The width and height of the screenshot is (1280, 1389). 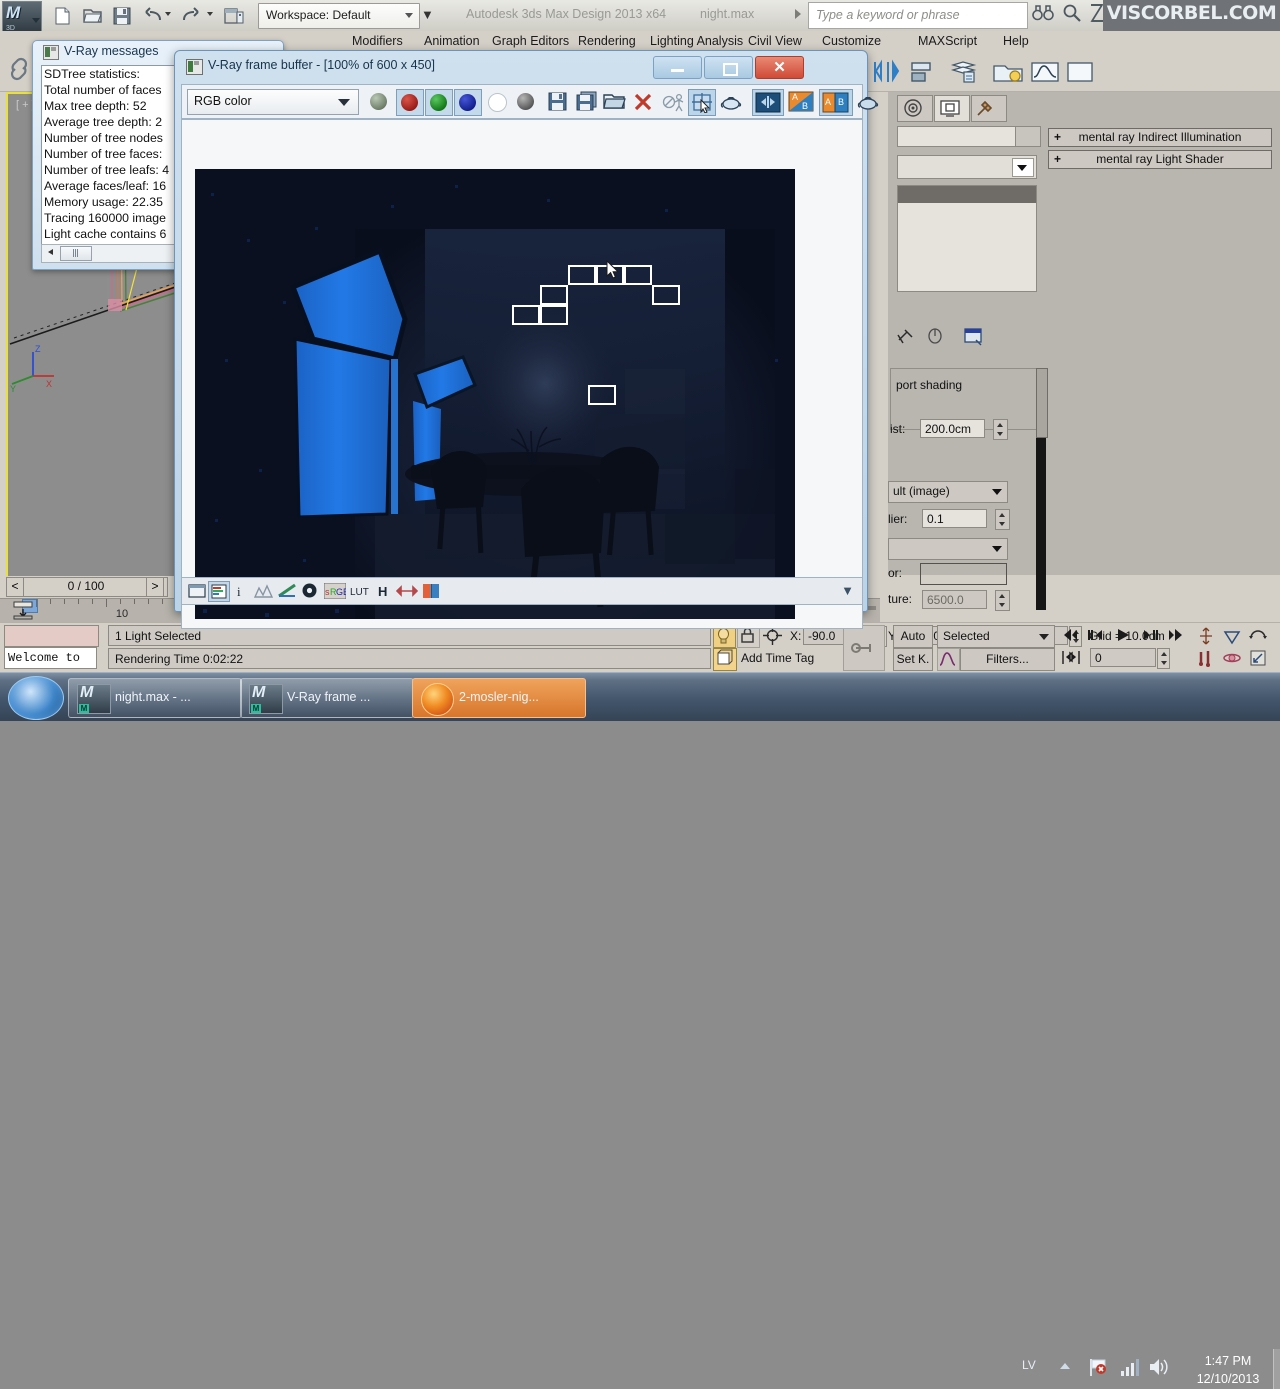 What do you see at coordinates (954, 599) in the screenshot?
I see `temperature-field: 6500.0` at bounding box center [954, 599].